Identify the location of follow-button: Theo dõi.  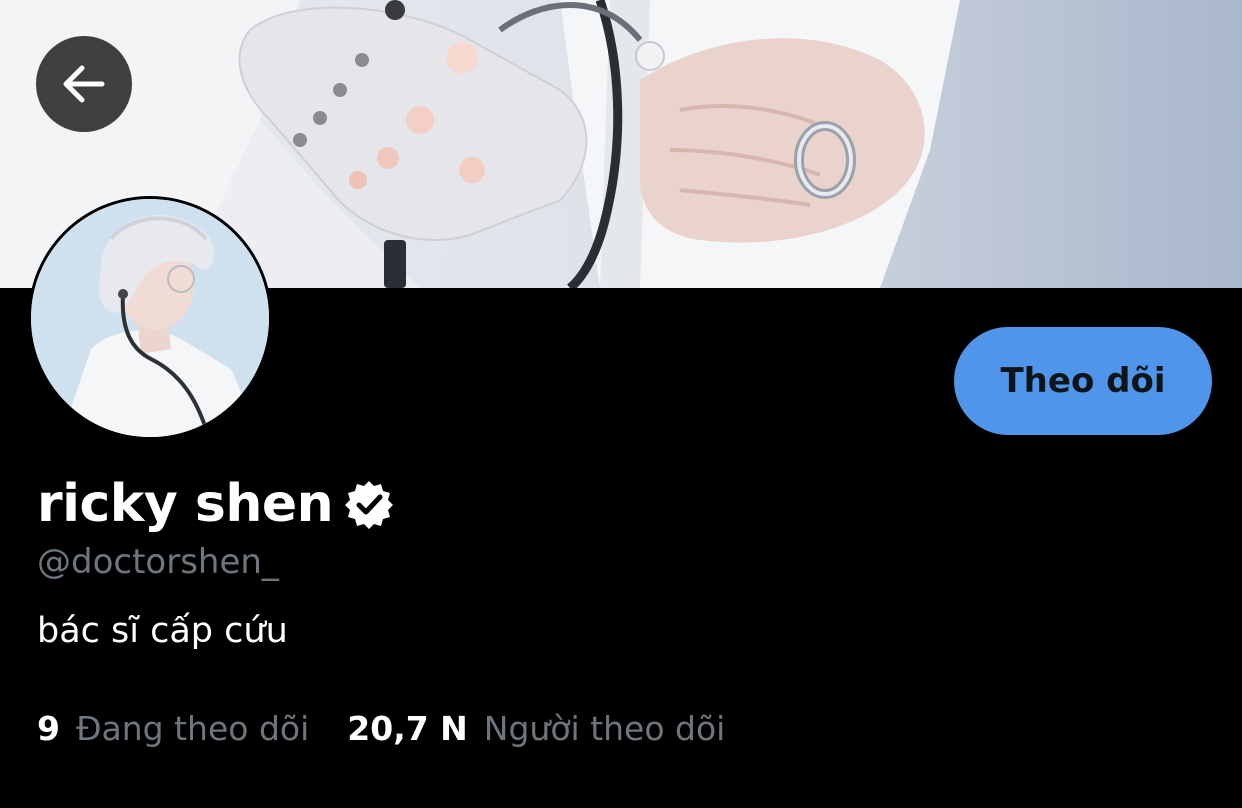
(1083, 381).